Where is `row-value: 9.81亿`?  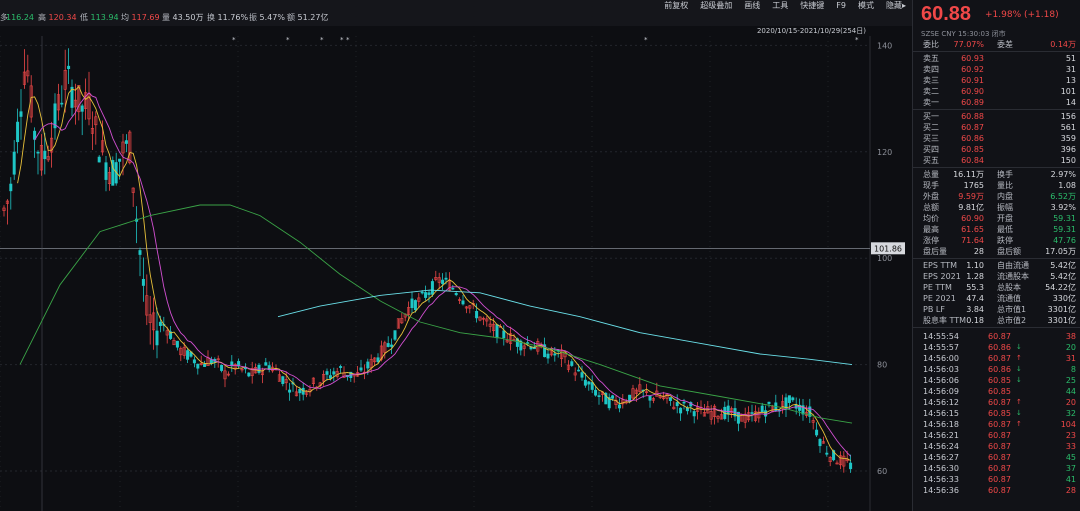 row-value: 9.81亿 is located at coordinates (971, 207).